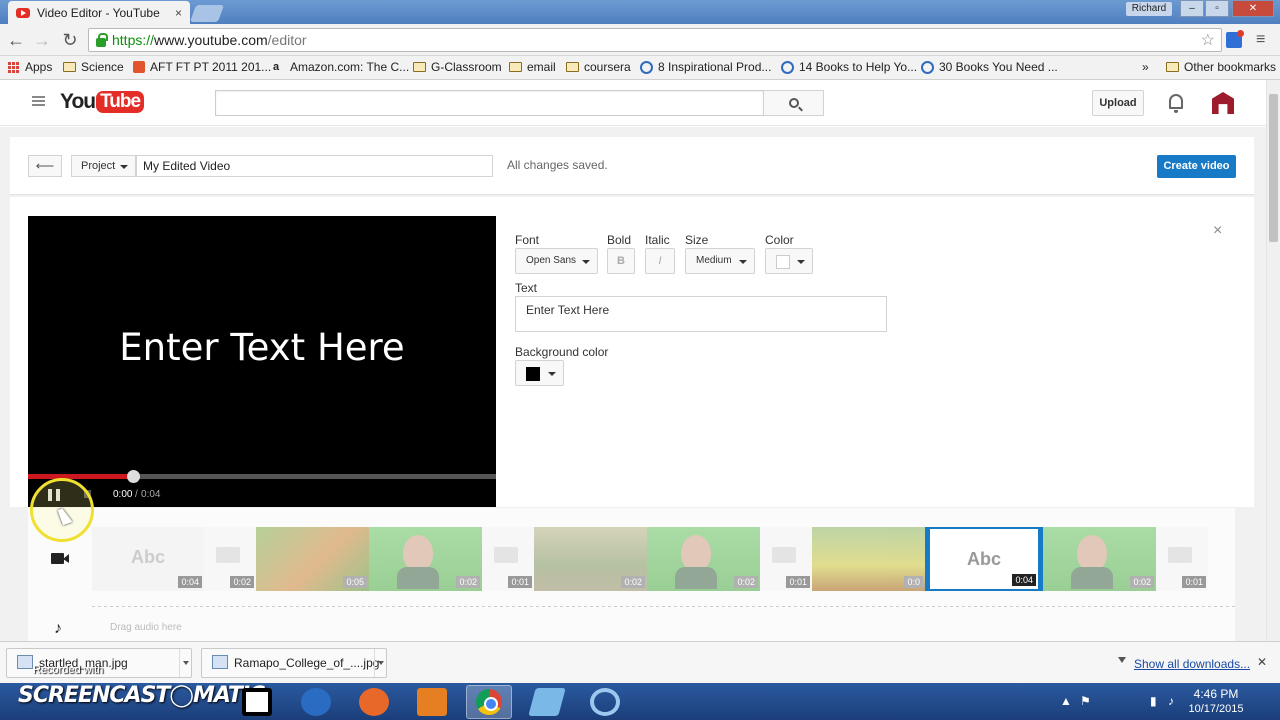 The image size is (1280, 720). I want to click on scrollbar-thumb, so click(1273, 168).